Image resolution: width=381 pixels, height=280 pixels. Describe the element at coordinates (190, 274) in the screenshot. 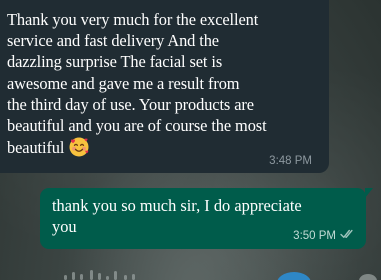

I see `voice-message-peek` at that location.